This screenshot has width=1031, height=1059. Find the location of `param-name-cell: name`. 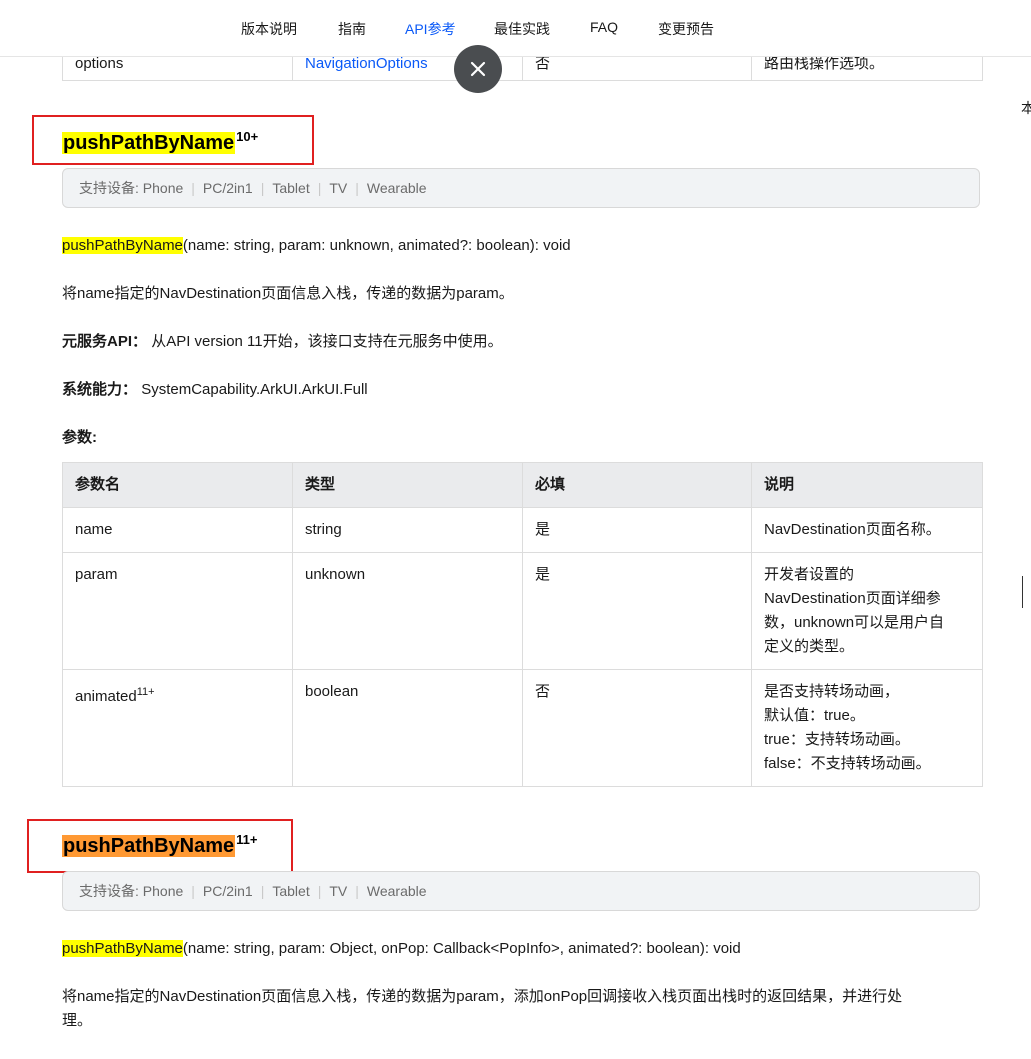

param-name-cell: name is located at coordinates (177, 530).